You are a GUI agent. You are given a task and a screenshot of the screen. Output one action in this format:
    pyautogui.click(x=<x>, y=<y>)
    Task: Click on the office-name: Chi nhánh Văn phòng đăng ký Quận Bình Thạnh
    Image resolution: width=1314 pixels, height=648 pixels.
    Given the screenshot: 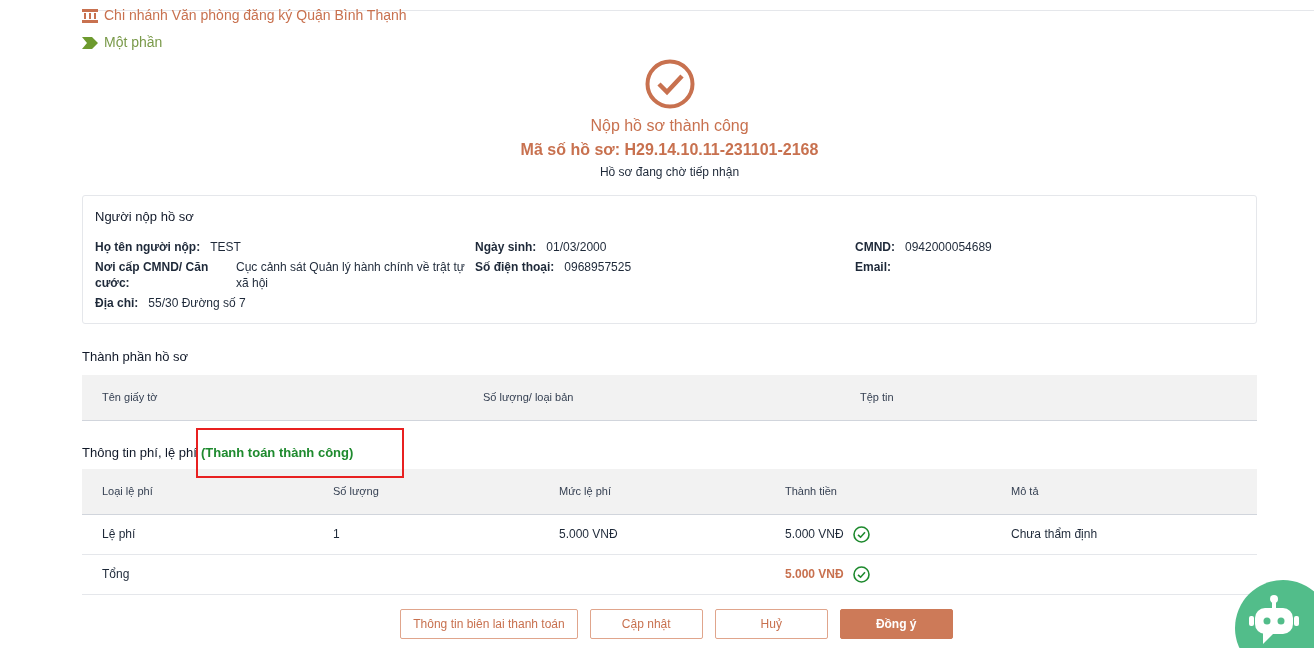 What is the action you would take?
    pyautogui.click(x=255, y=15)
    